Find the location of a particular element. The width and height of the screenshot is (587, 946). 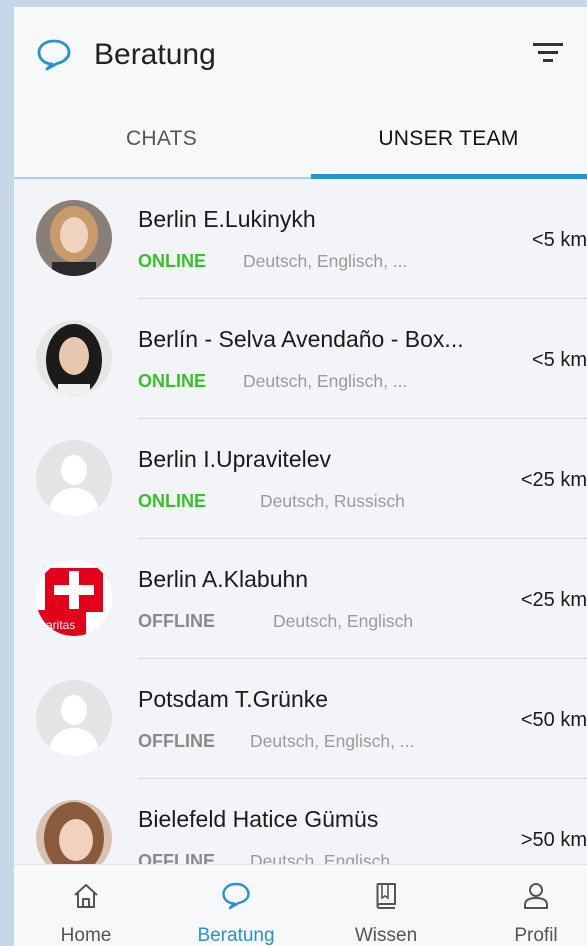

filter-icon is located at coordinates (548, 53).